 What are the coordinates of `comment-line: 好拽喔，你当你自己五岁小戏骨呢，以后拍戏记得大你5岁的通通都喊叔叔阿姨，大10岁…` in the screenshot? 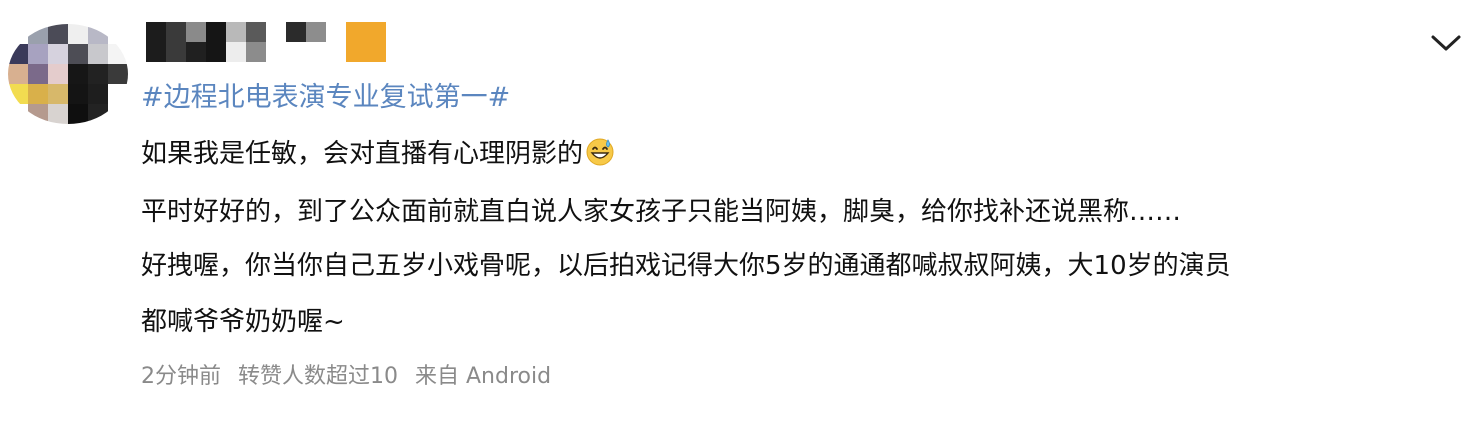 It's located at (686, 266).